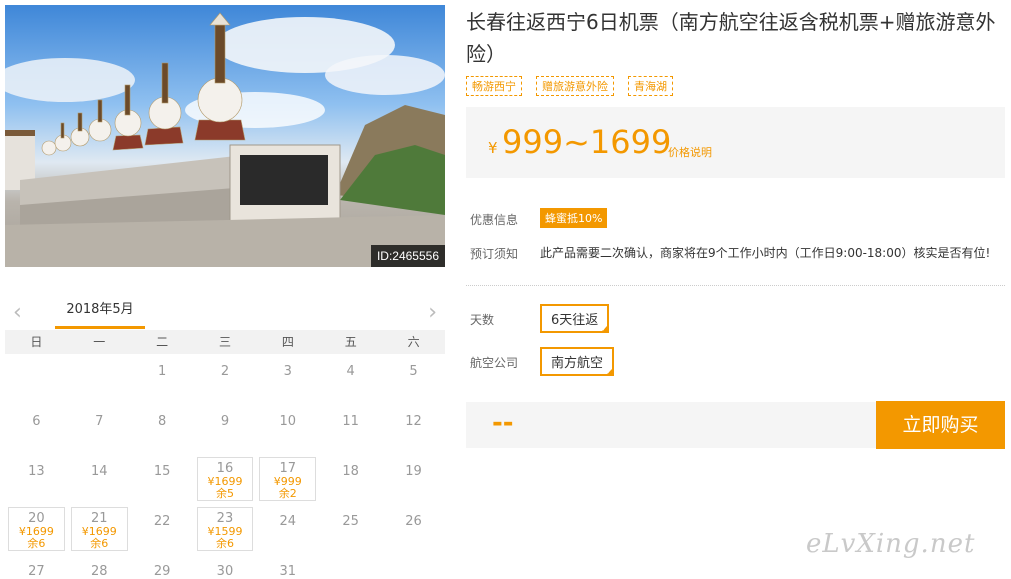 The width and height of the screenshot is (1011, 579). Describe the element at coordinates (99, 421) in the screenshot. I see `calendar-day-number: 7` at that location.